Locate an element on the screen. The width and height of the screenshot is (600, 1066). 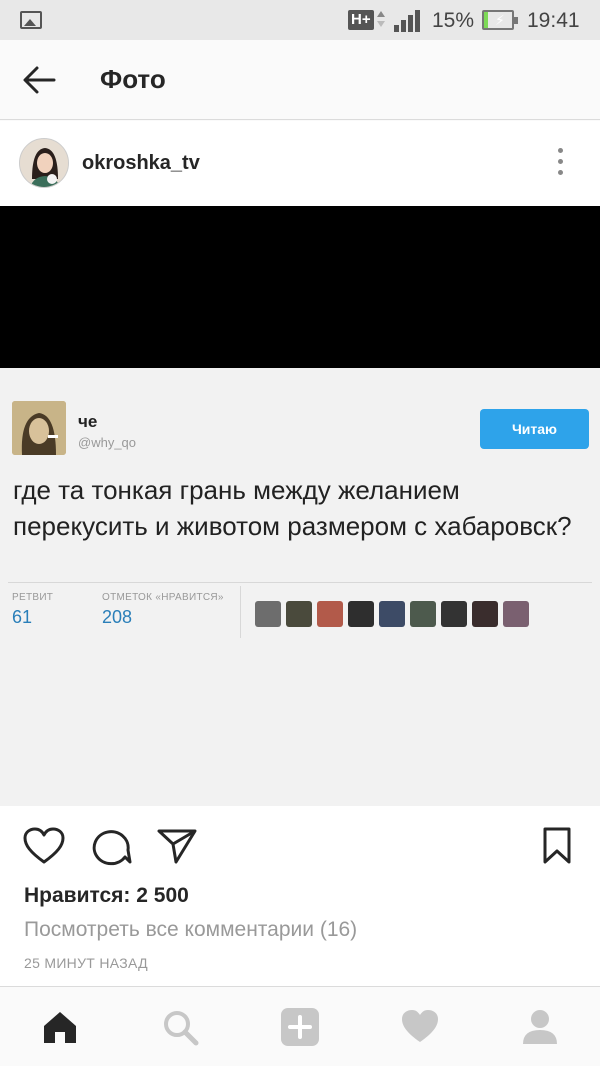
tweet-retweets: РЕТВИТ 61 is located at coordinates (32, 610).